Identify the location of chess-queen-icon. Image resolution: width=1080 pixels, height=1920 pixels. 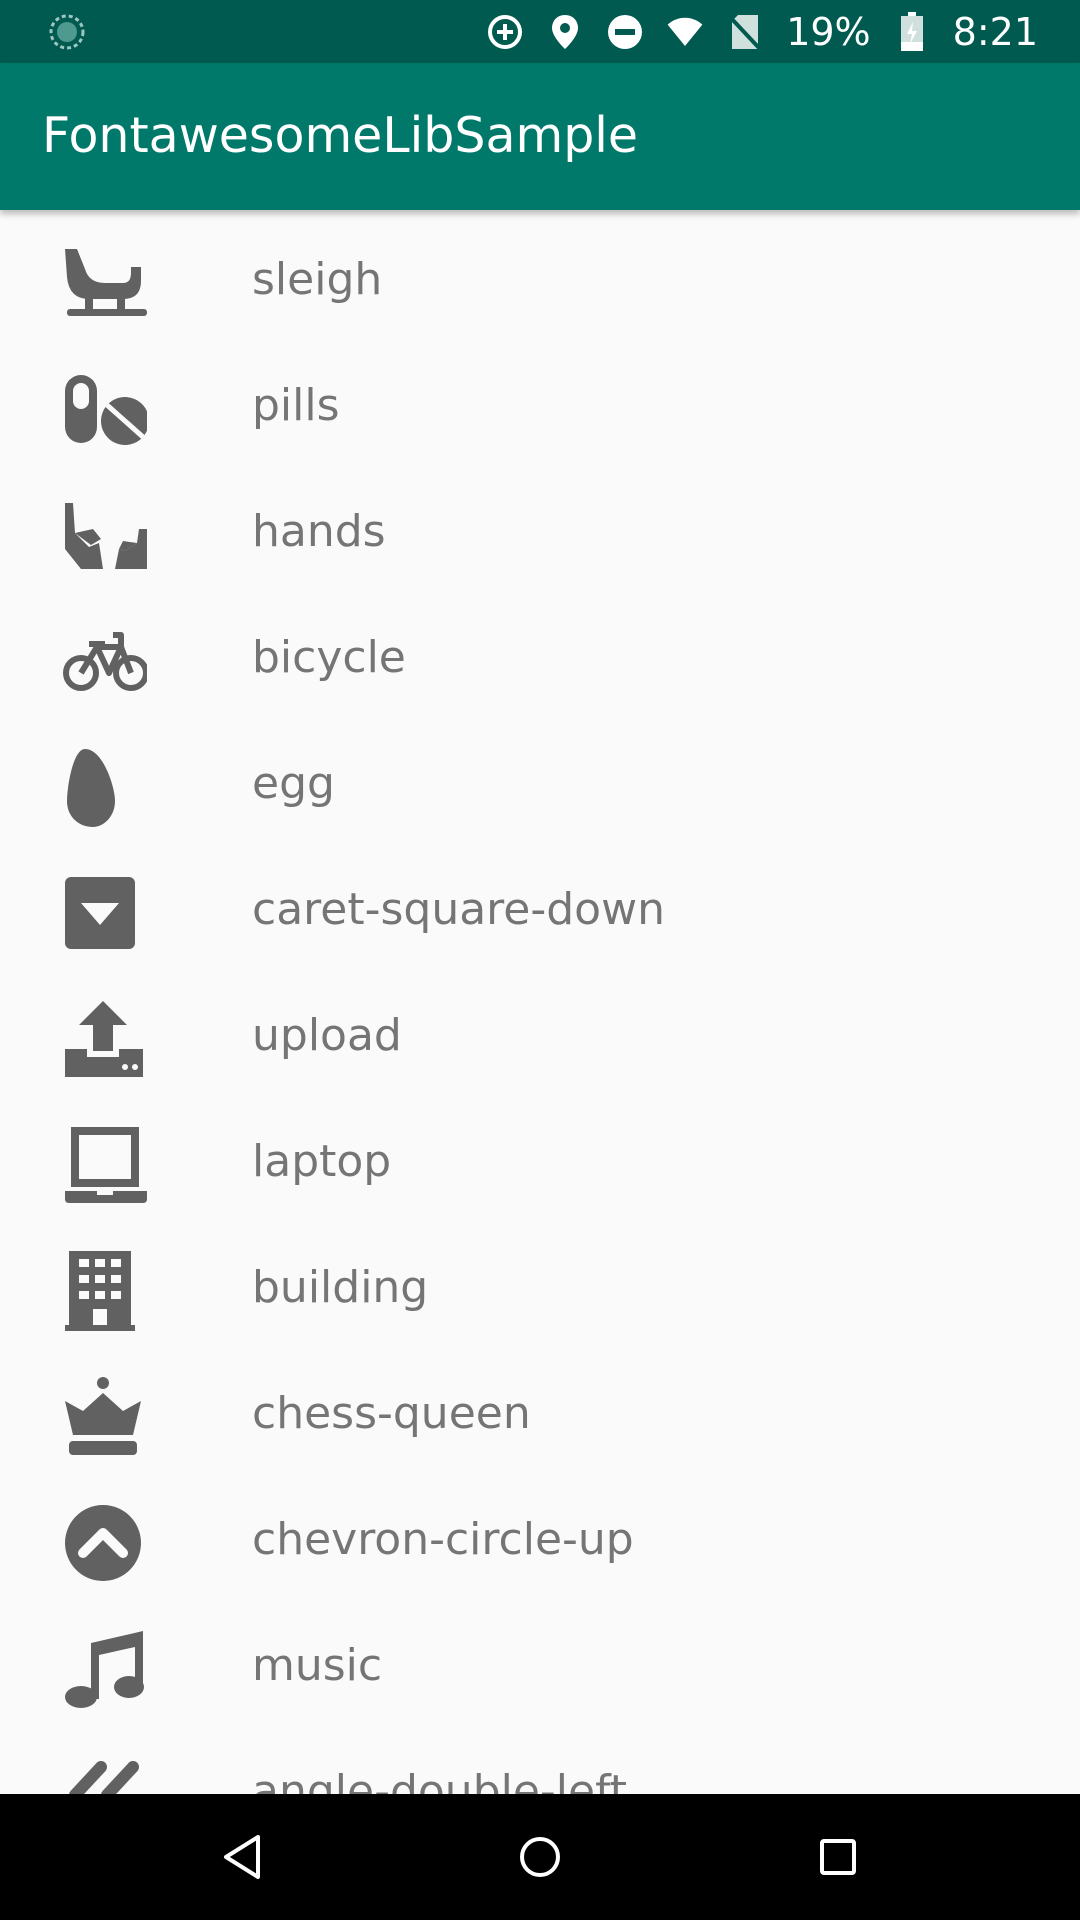
(105, 1417).